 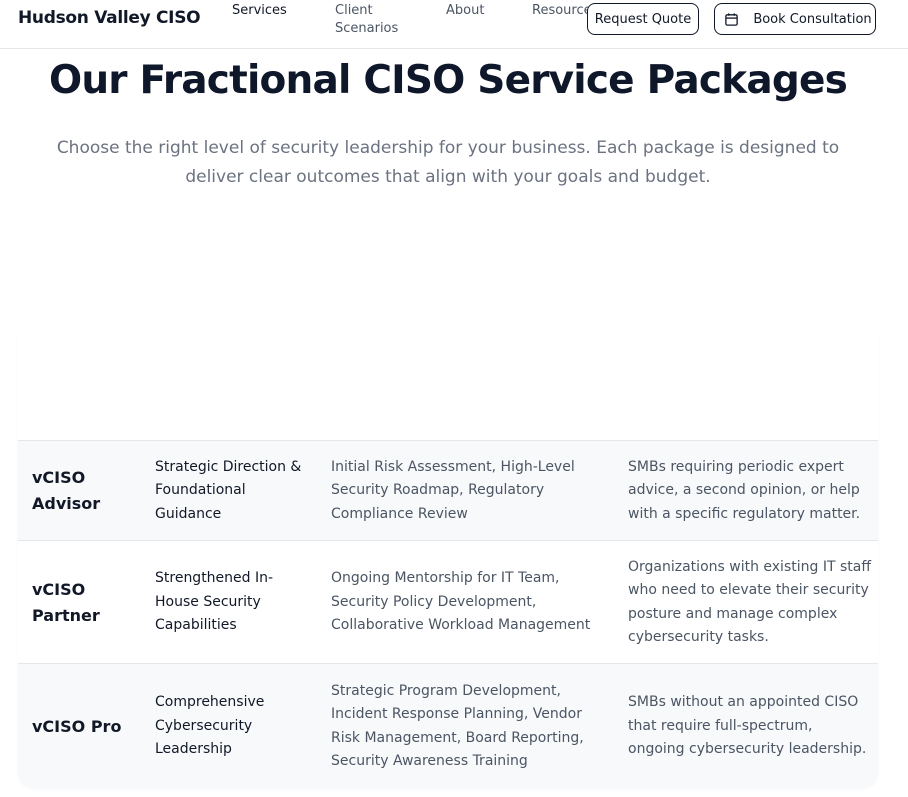 I want to click on calendar-icon, so click(x=731, y=19).